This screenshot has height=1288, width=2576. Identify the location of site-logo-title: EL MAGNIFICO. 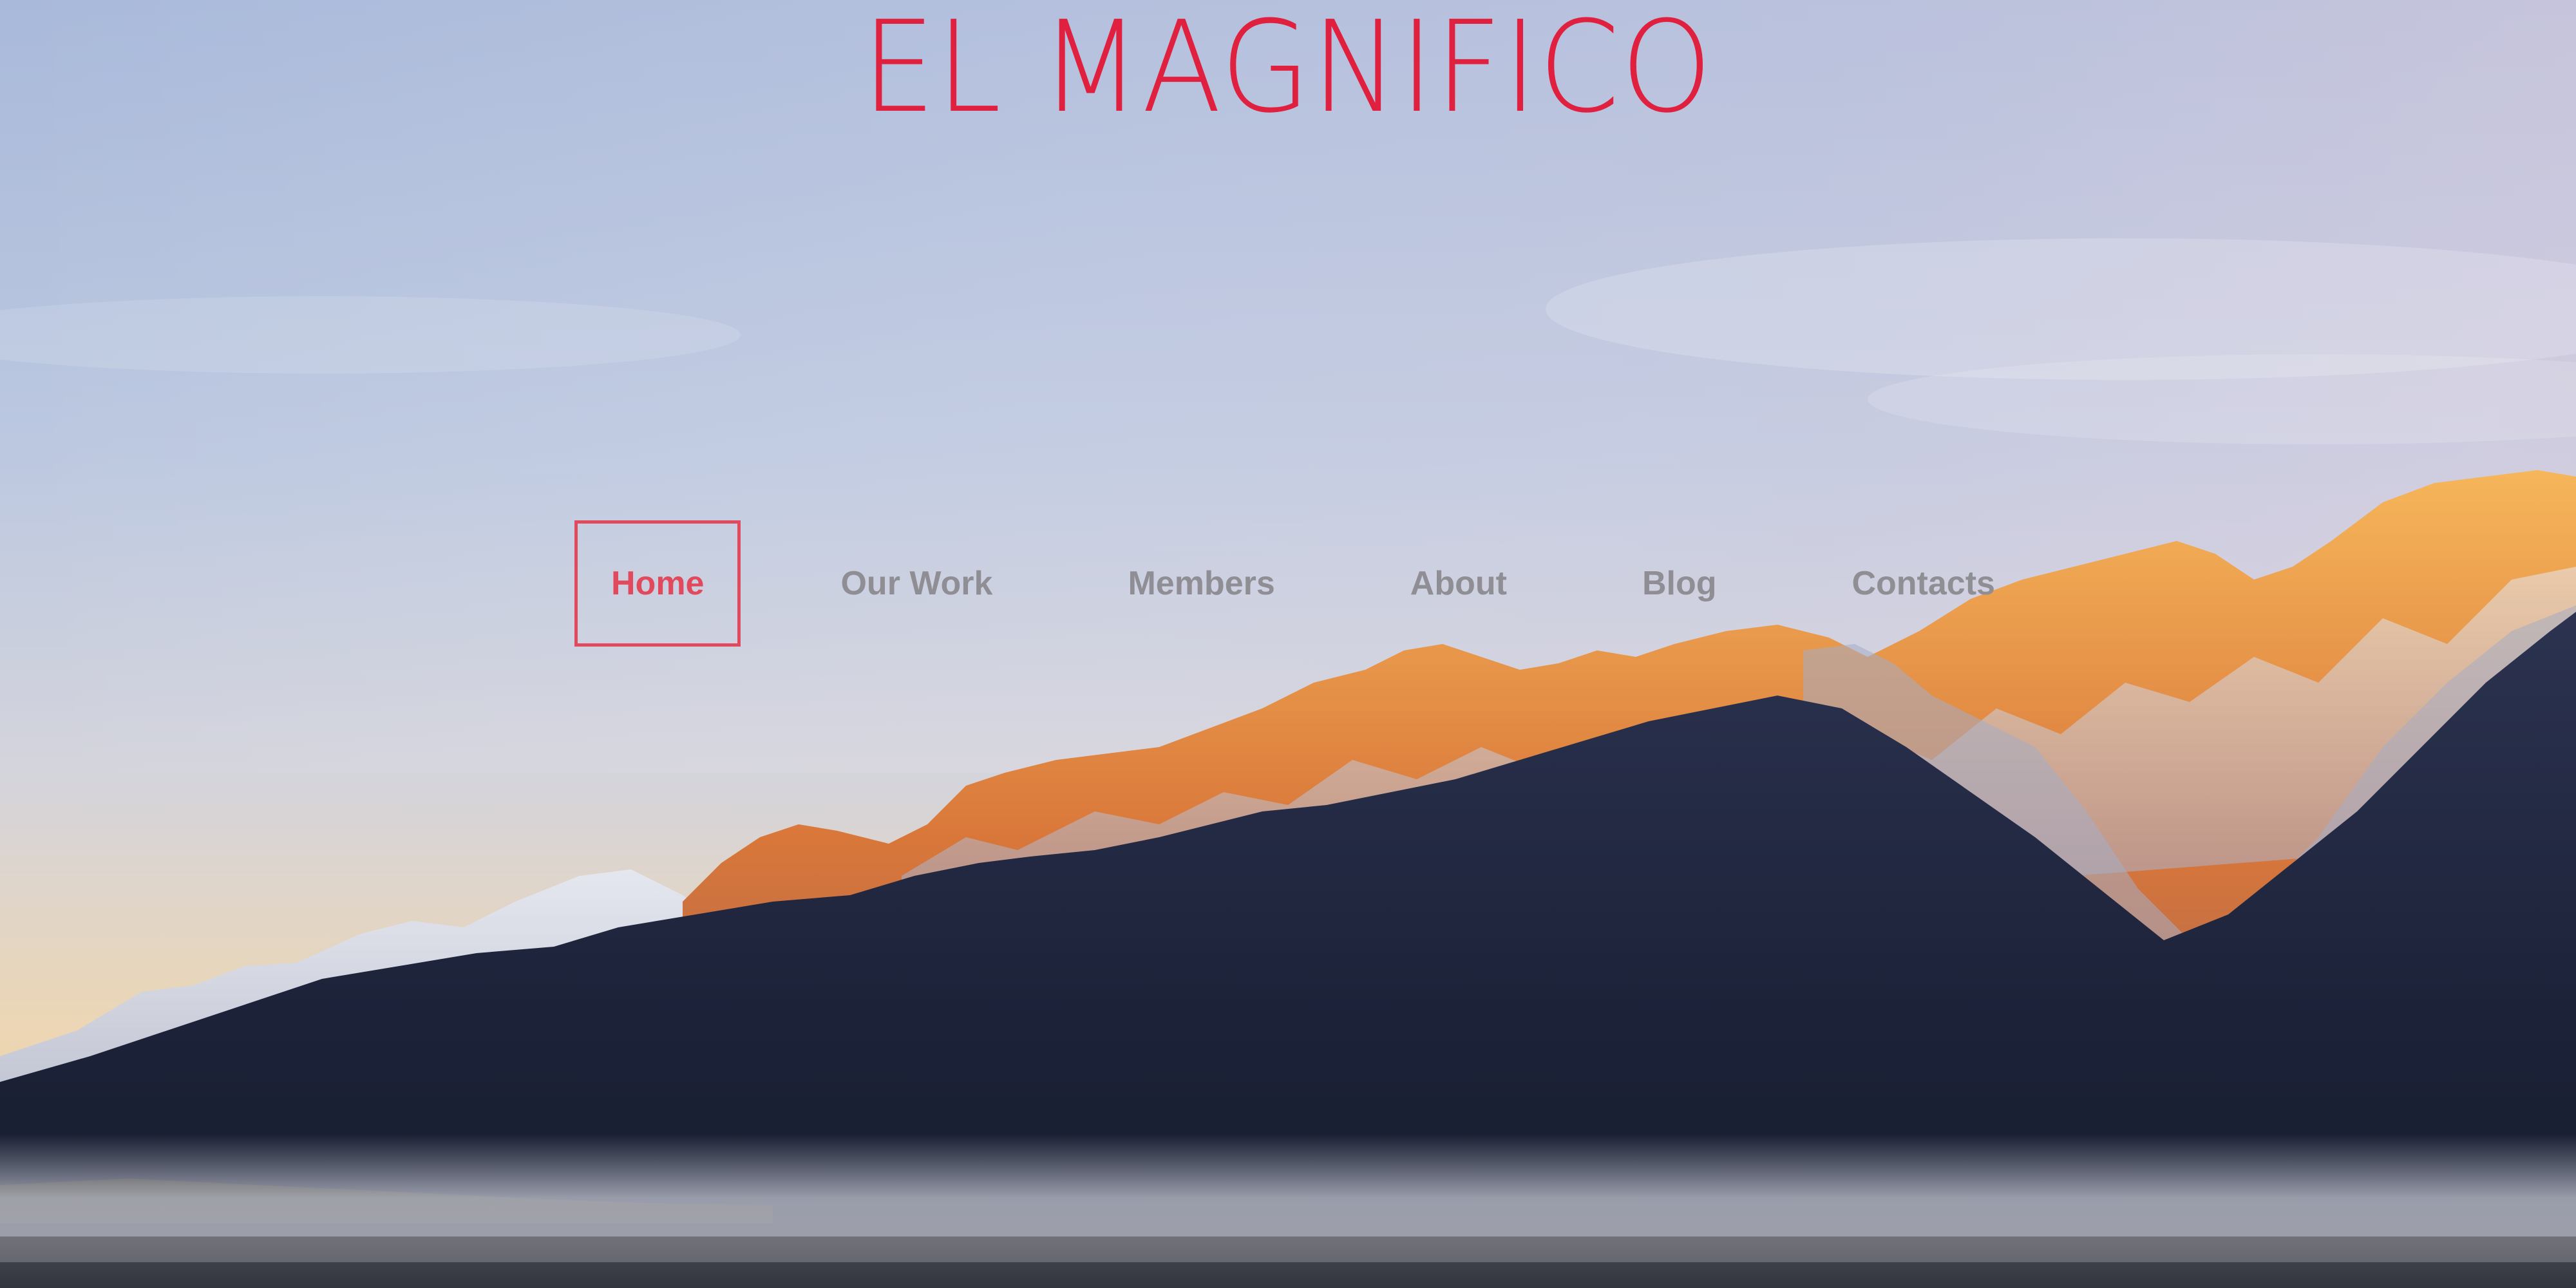
(1288, 67).